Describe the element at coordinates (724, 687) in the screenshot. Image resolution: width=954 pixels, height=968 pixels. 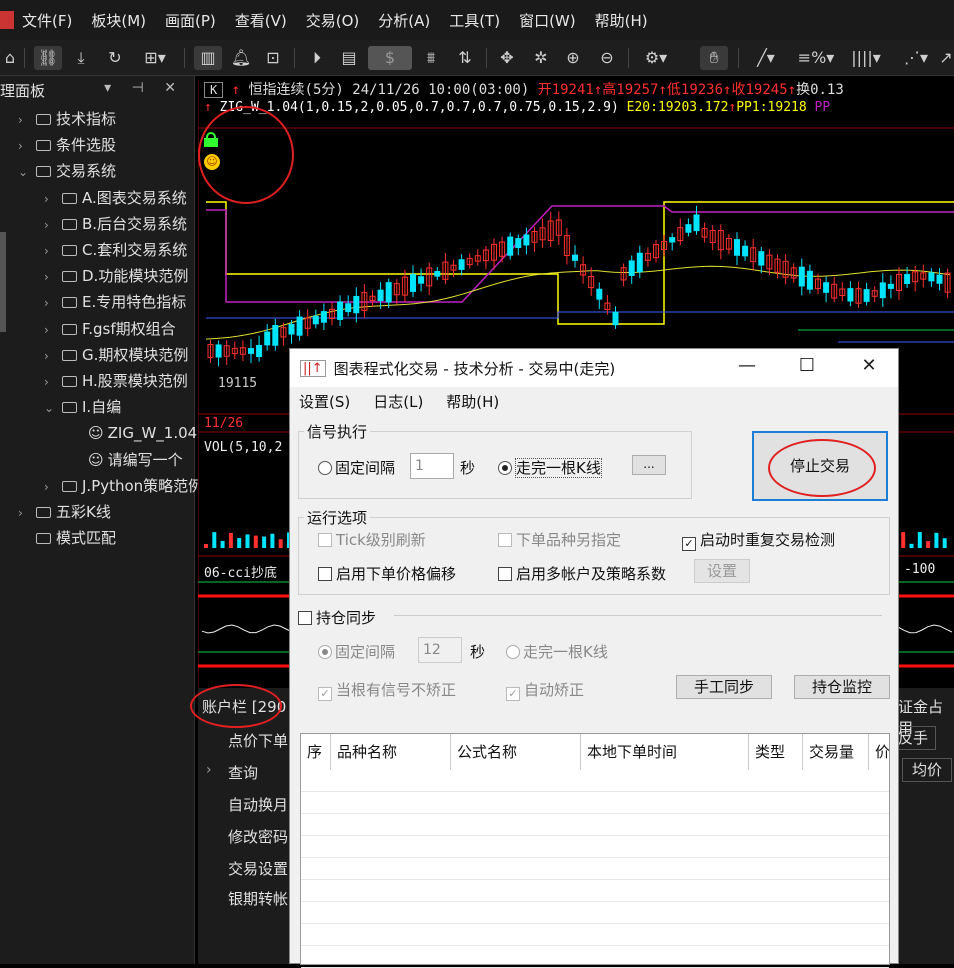
I see `manual-sync-button: 手工同步` at that location.